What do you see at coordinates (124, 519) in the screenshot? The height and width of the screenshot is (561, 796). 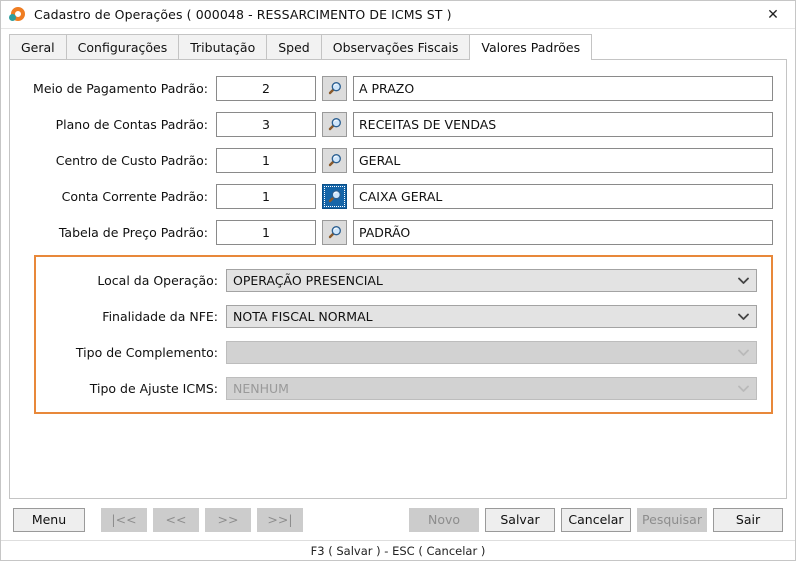 I see `first-record-button: |<<` at bounding box center [124, 519].